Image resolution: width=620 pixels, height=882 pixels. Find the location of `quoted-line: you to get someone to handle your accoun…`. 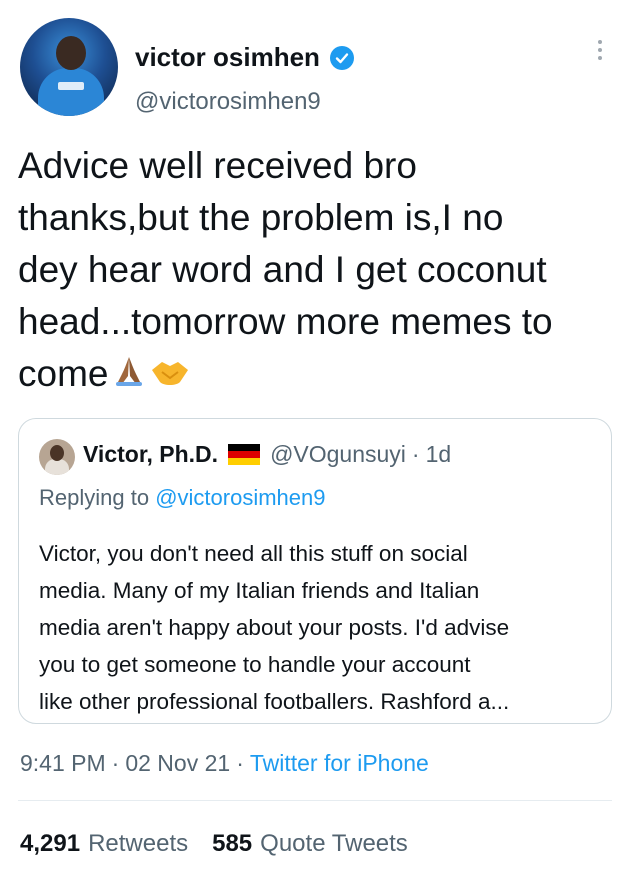

quoted-line: you to get someone to handle your accoun… is located at coordinates (255, 664).